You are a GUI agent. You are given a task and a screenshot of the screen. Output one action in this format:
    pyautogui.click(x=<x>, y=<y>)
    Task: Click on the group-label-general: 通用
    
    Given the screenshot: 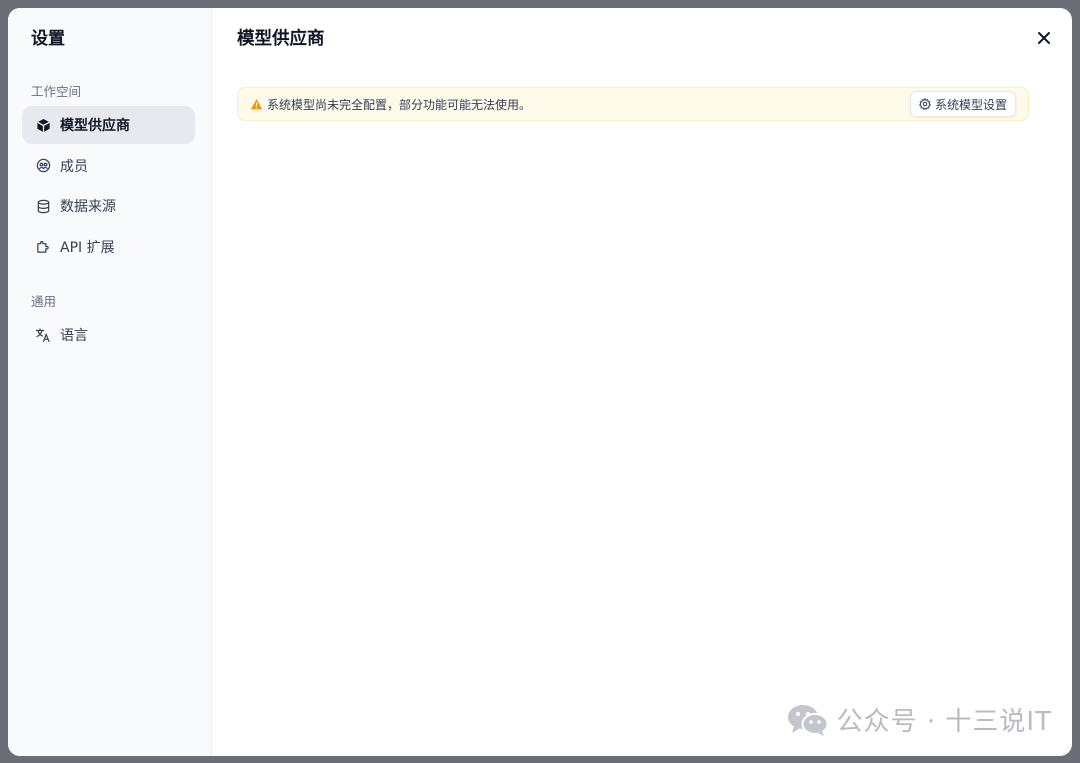 What is the action you would take?
    pyautogui.click(x=44, y=301)
    